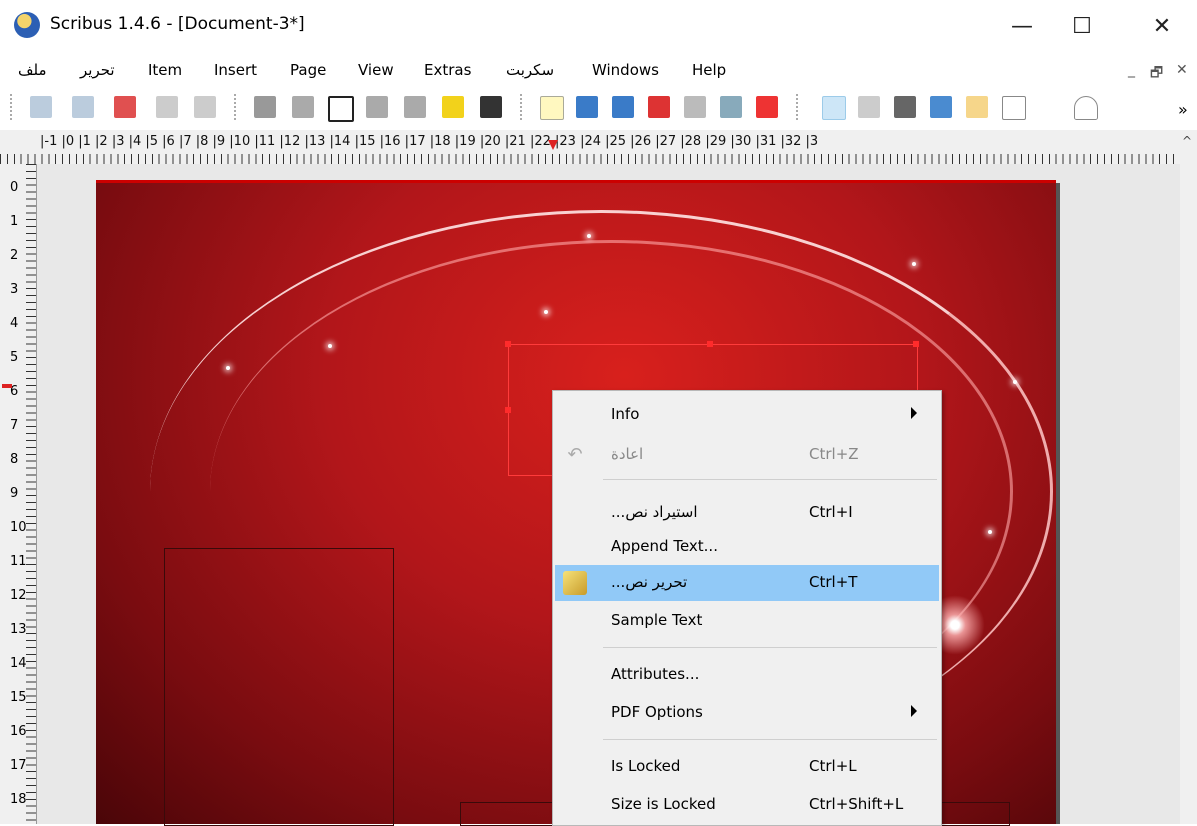 The width and height of the screenshot is (1197, 826). What do you see at coordinates (905, 107) in the screenshot?
I see `image-frame-icon` at bounding box center [905, 107].